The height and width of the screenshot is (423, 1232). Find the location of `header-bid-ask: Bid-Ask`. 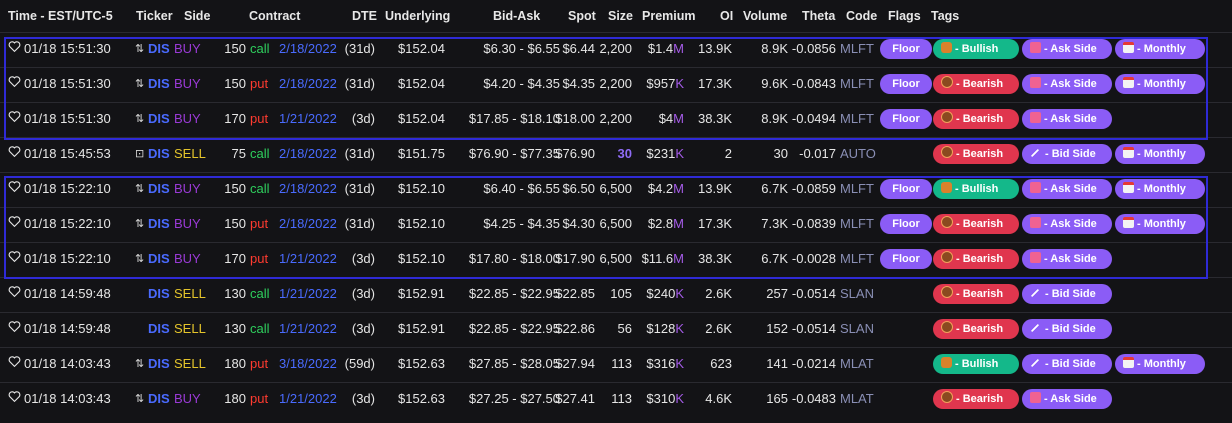

header-bid-ask: Bid-Ask is located at coordinates (516, 16).